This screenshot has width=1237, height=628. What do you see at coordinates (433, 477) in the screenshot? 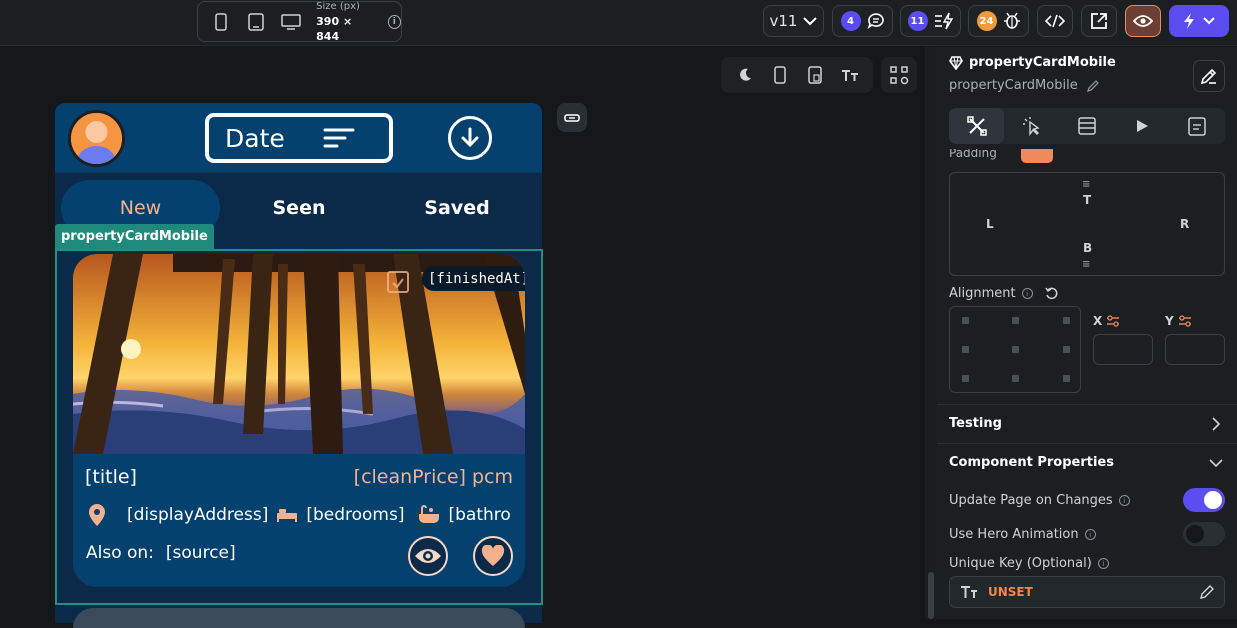
I see `property-price: [cleanPrice] pcm` at bounding box center [433, 477].